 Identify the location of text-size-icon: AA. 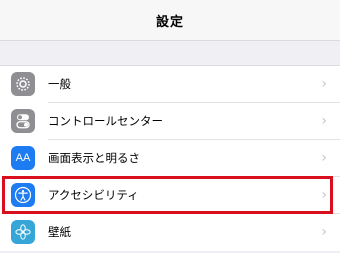
(23, 158).